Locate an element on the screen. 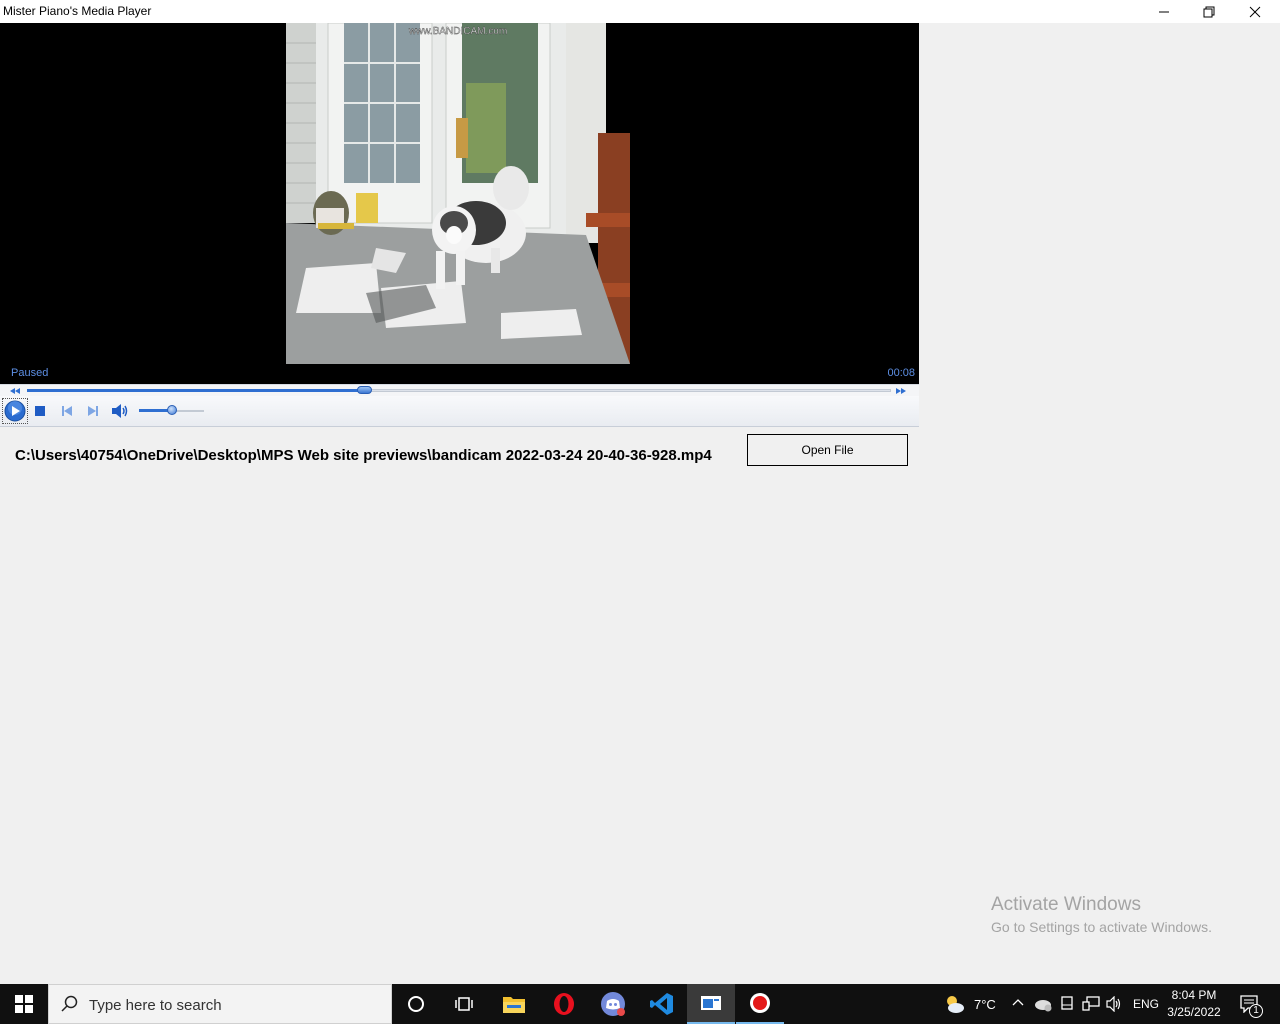 This screenshot has width=1280, height=1024. onedrive-icon is located at coordinates (1043, 1004).